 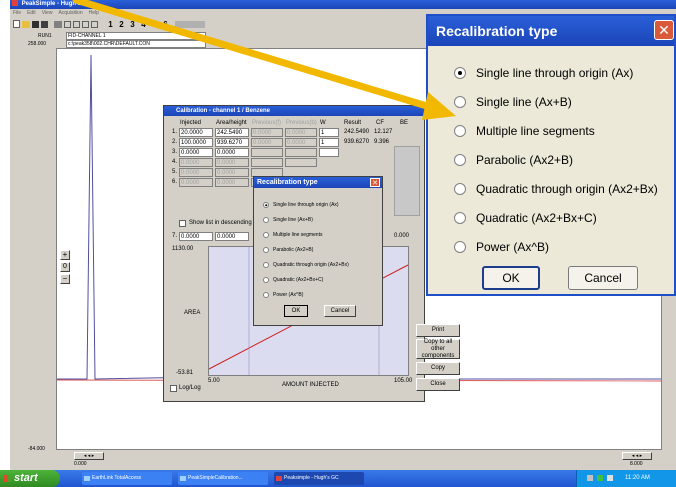 What do you see at coordinates (76, 24) in the screenshot?
I see `grid-icon` at bounding box center [76, 24].